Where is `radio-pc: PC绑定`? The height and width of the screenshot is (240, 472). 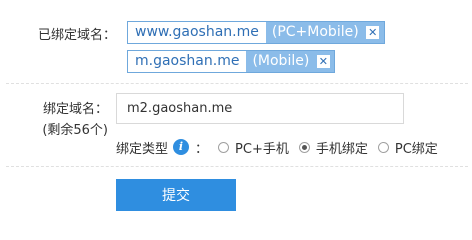
radio-pc: PC绑定 is located at coordinates (407, 147).